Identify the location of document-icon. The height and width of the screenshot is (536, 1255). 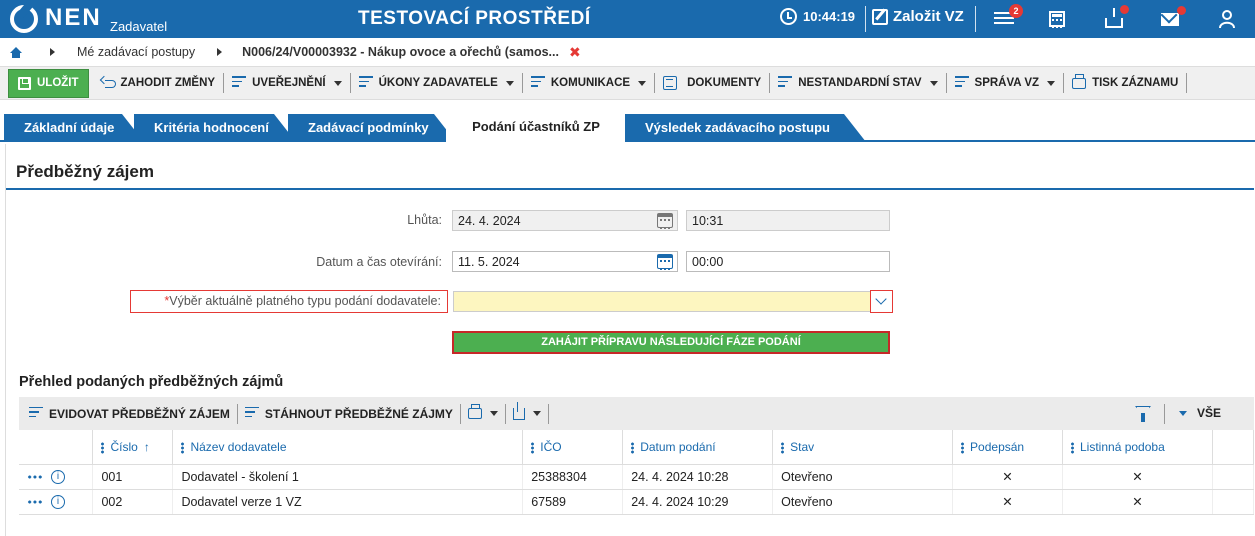
(670, 83).